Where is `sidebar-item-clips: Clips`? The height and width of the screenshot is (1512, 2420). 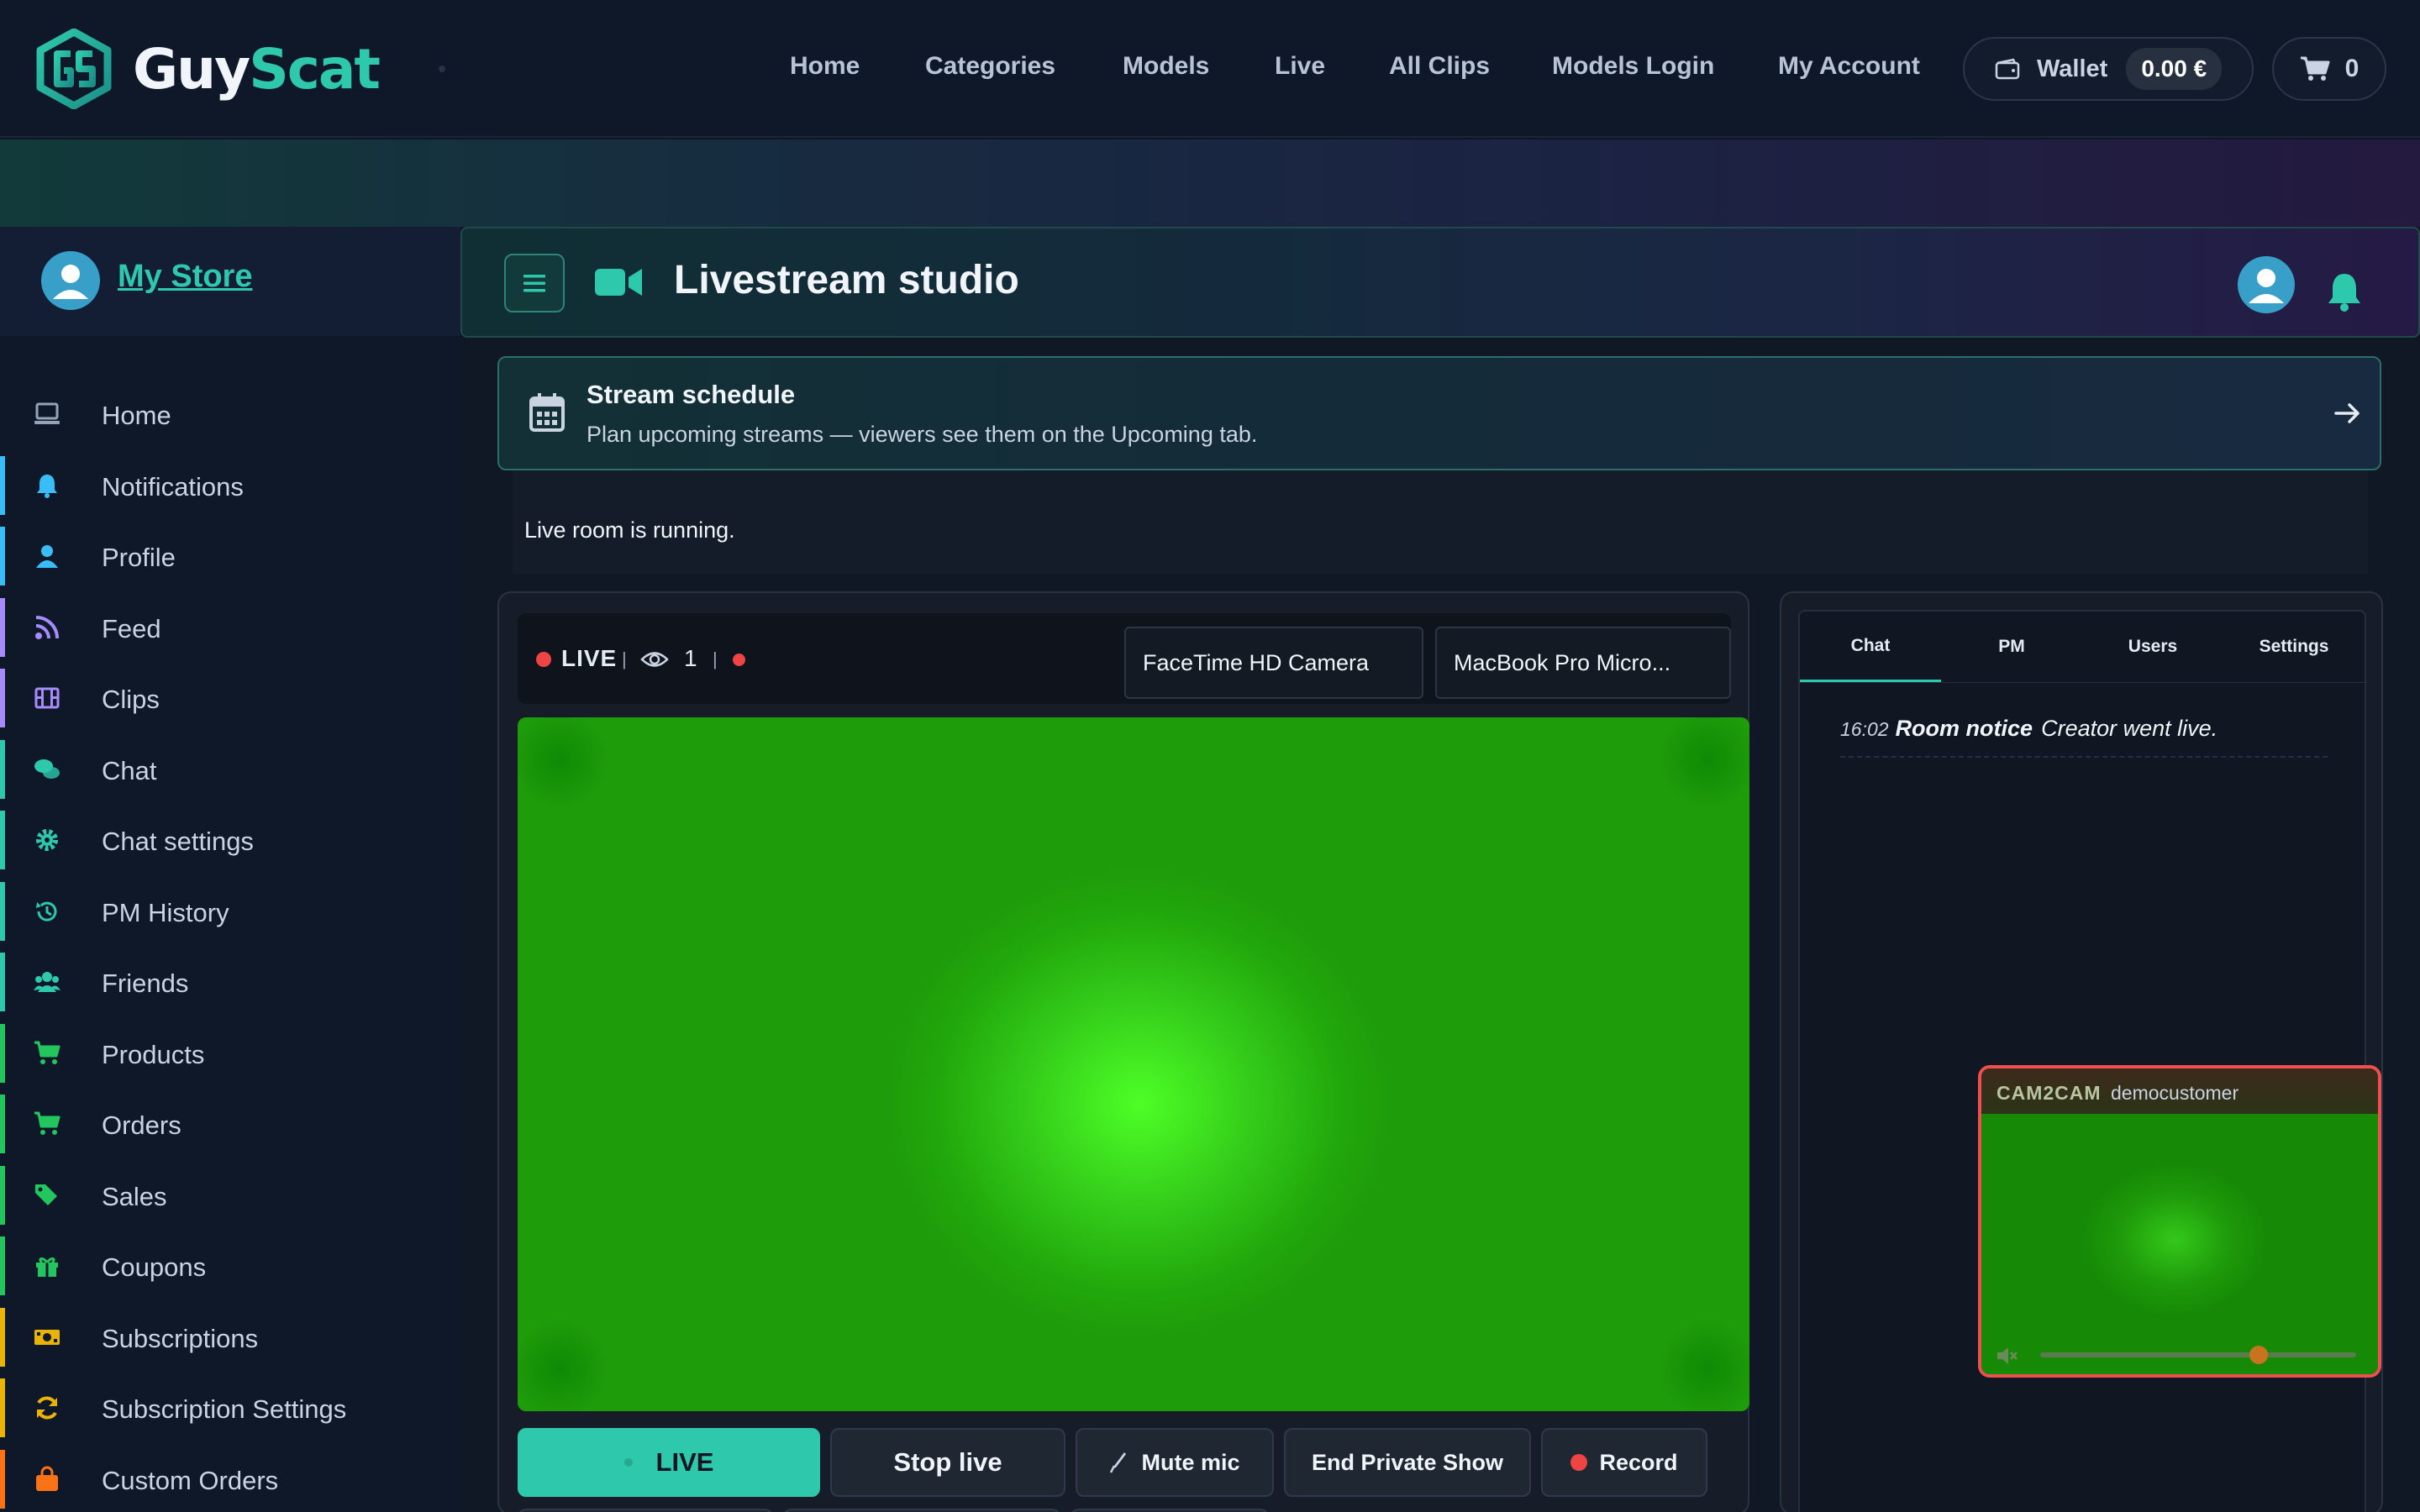 sidebar-item-clips: Clips is located at coordinates (230, 698).